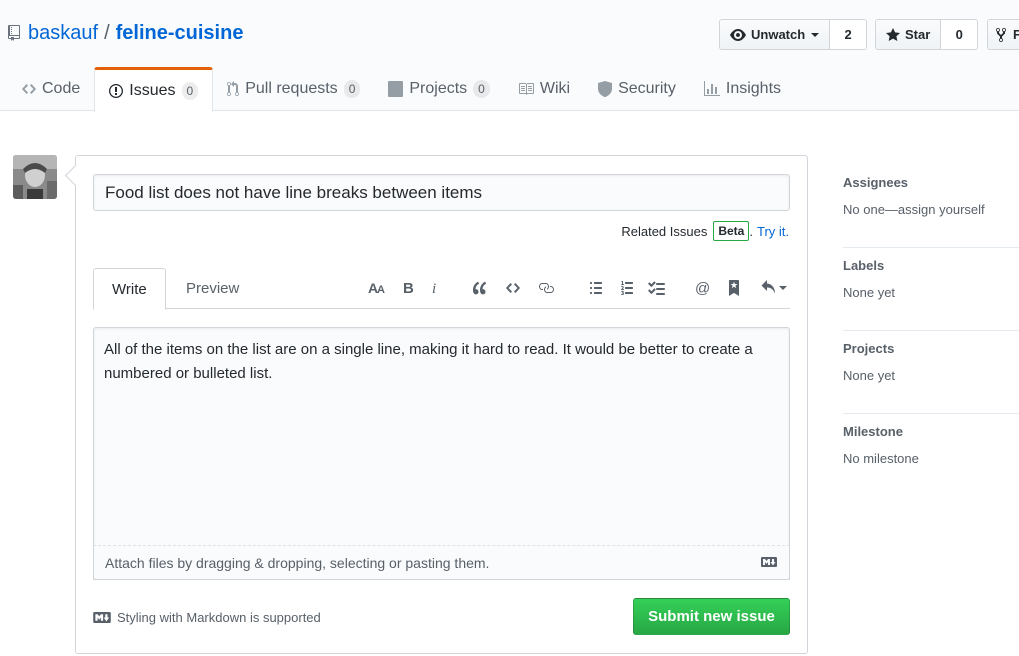 Image resolution: width=1019 pixels, height=656 pixels. What do you see at coordinates (868, 348) in the screenshot?
I see `projects-heading: Projects` at bounding box center [868, 348].